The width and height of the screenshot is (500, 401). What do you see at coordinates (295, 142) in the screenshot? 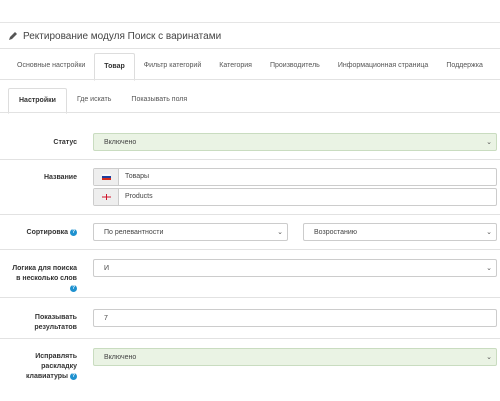
I see `status-select: Включено ⌄` at bounding box center [295, 142].